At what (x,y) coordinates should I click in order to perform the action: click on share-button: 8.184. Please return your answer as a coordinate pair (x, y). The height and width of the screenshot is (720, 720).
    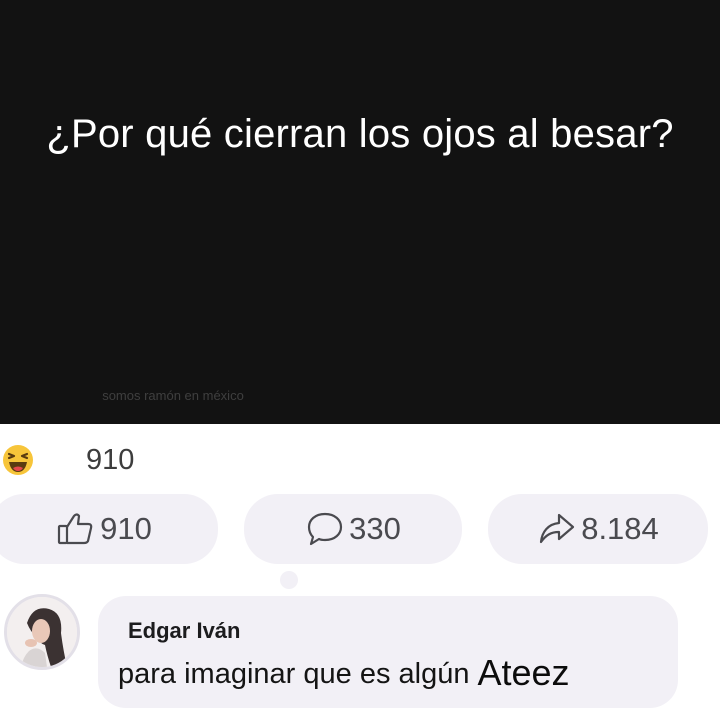
    Looking at the image, I should click on (598, 529).